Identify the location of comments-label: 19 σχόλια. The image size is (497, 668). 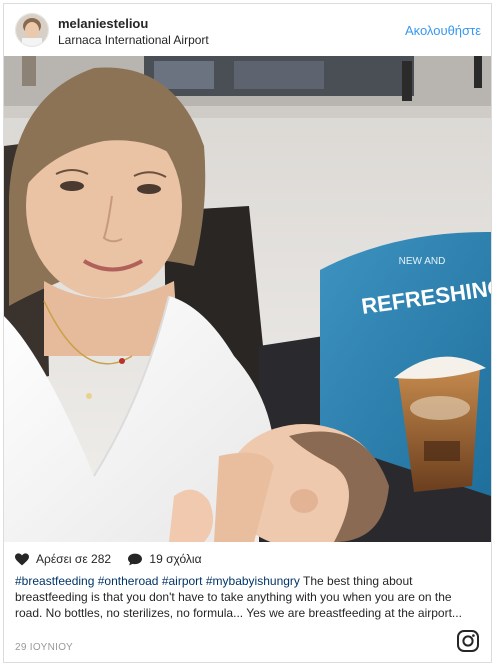
(175, 559).